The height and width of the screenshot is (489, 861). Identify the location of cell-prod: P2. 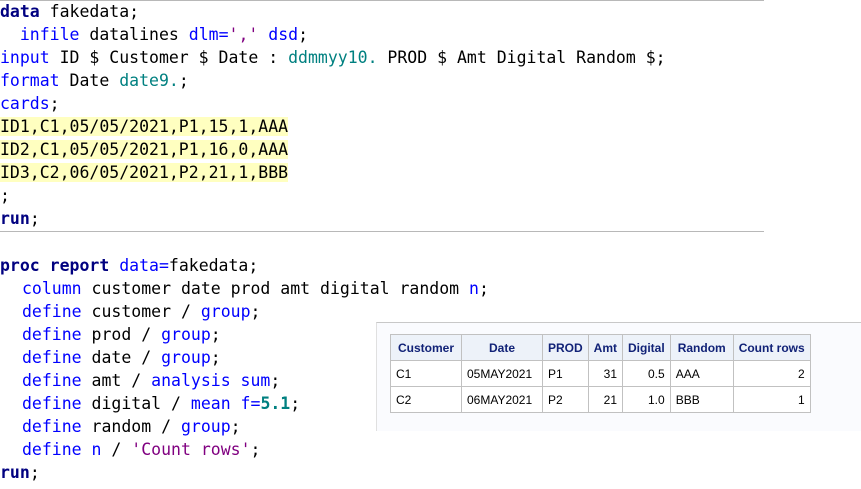
(565, 399).